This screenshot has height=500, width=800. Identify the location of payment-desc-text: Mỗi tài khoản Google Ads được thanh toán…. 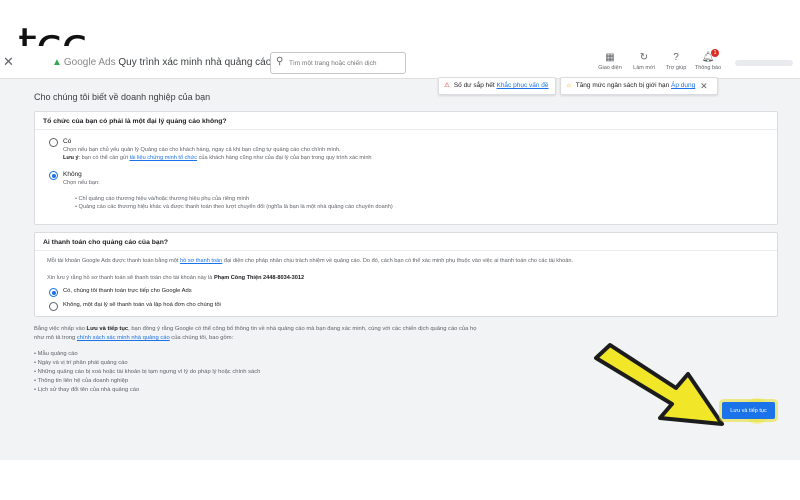
(114, 261).